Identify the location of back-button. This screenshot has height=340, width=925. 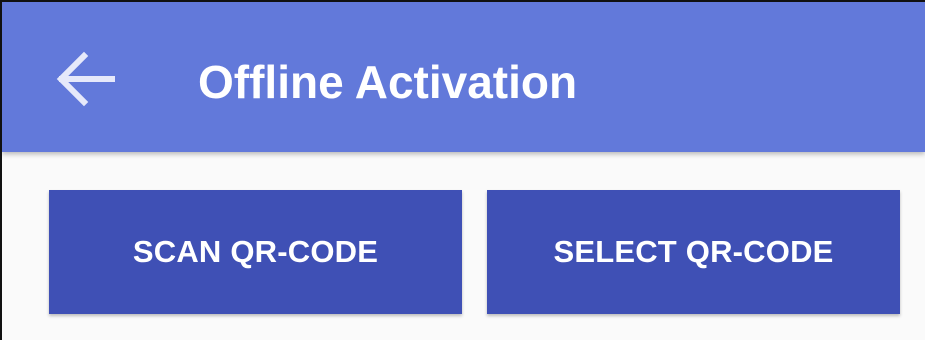
(85, 79).